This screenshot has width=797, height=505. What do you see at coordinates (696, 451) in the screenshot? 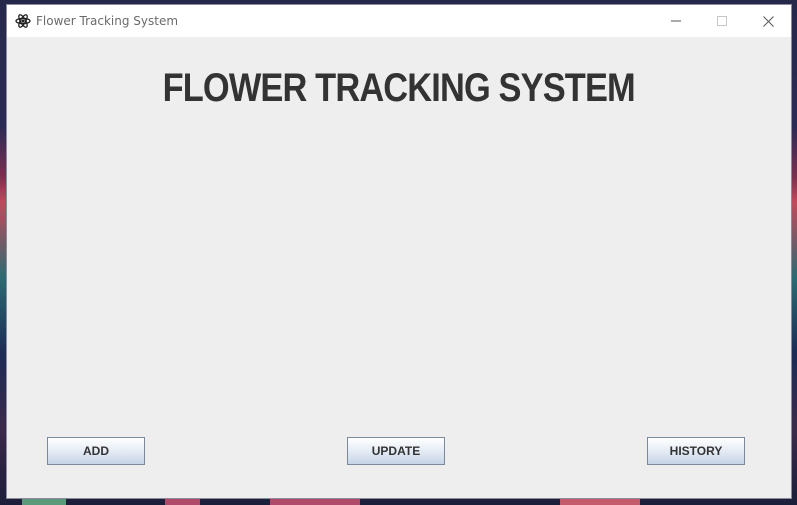
I see `history-button: HISTORY` at bounding box center [696, 451].